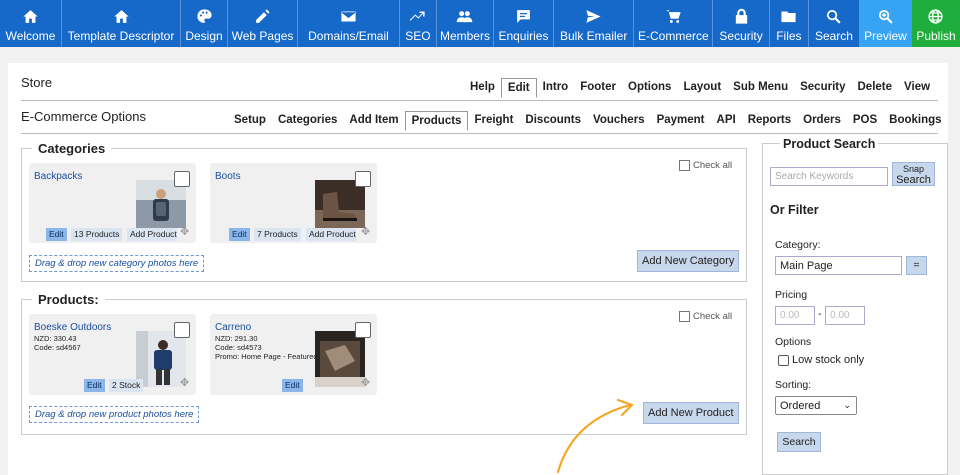  Describe the element at coordinates (769, 121) in the screenshot. I see `ecom-tab-reports: Reports` at that location.